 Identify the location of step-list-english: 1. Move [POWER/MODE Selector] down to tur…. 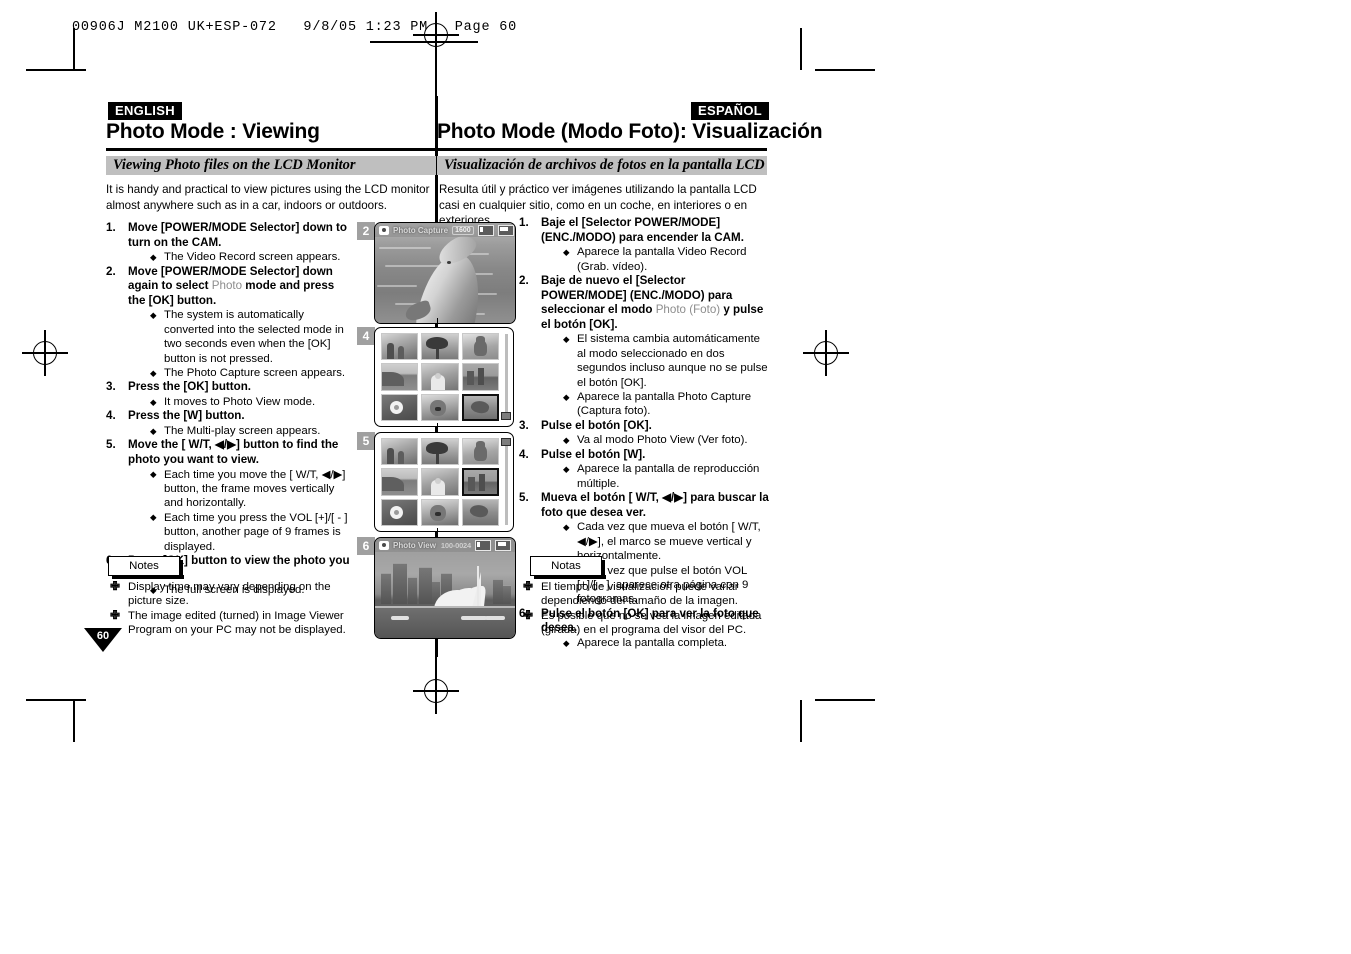
(230, 409).